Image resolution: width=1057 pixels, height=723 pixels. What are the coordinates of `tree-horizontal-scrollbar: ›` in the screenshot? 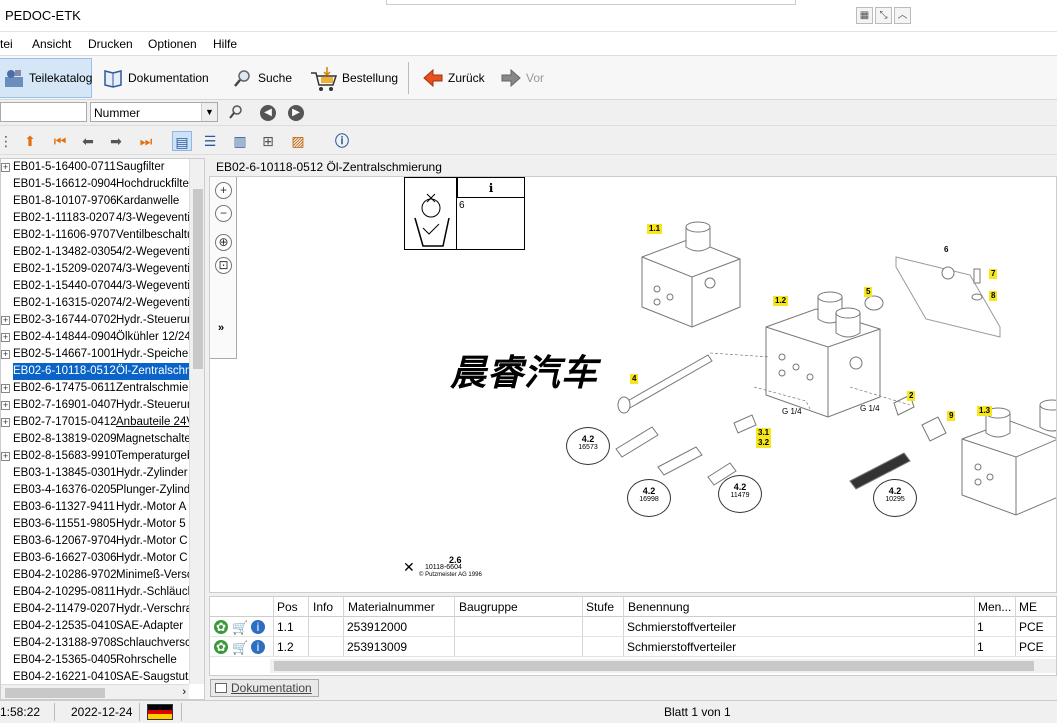 It's located at (95, 691).